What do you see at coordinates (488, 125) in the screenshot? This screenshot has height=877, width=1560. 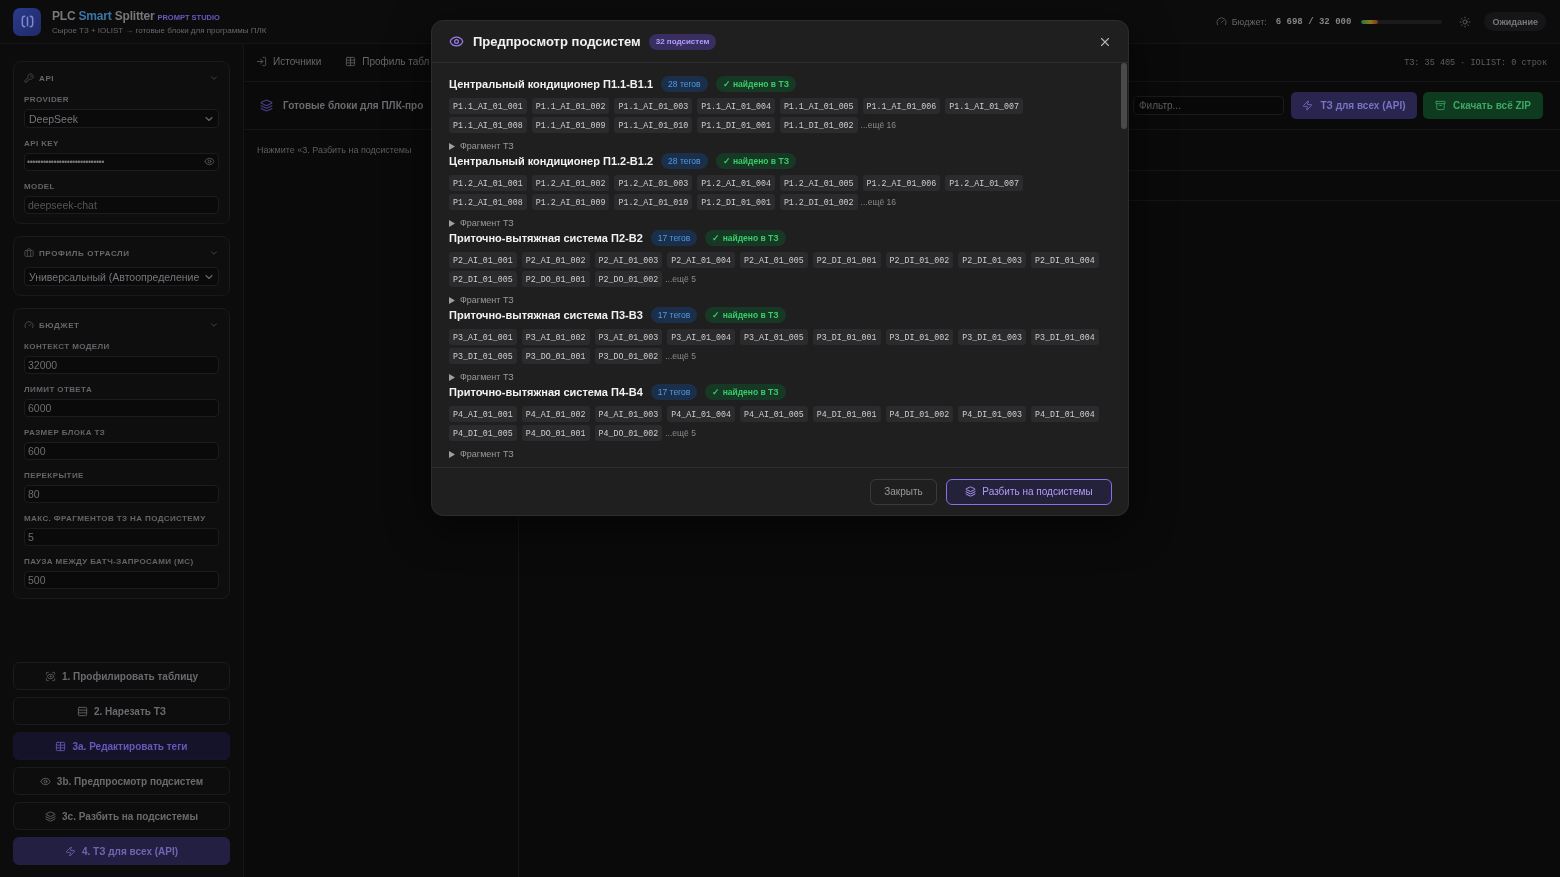 I see `tag-chip: P1.1_AI_01_008` at bounding box center [488, 125].